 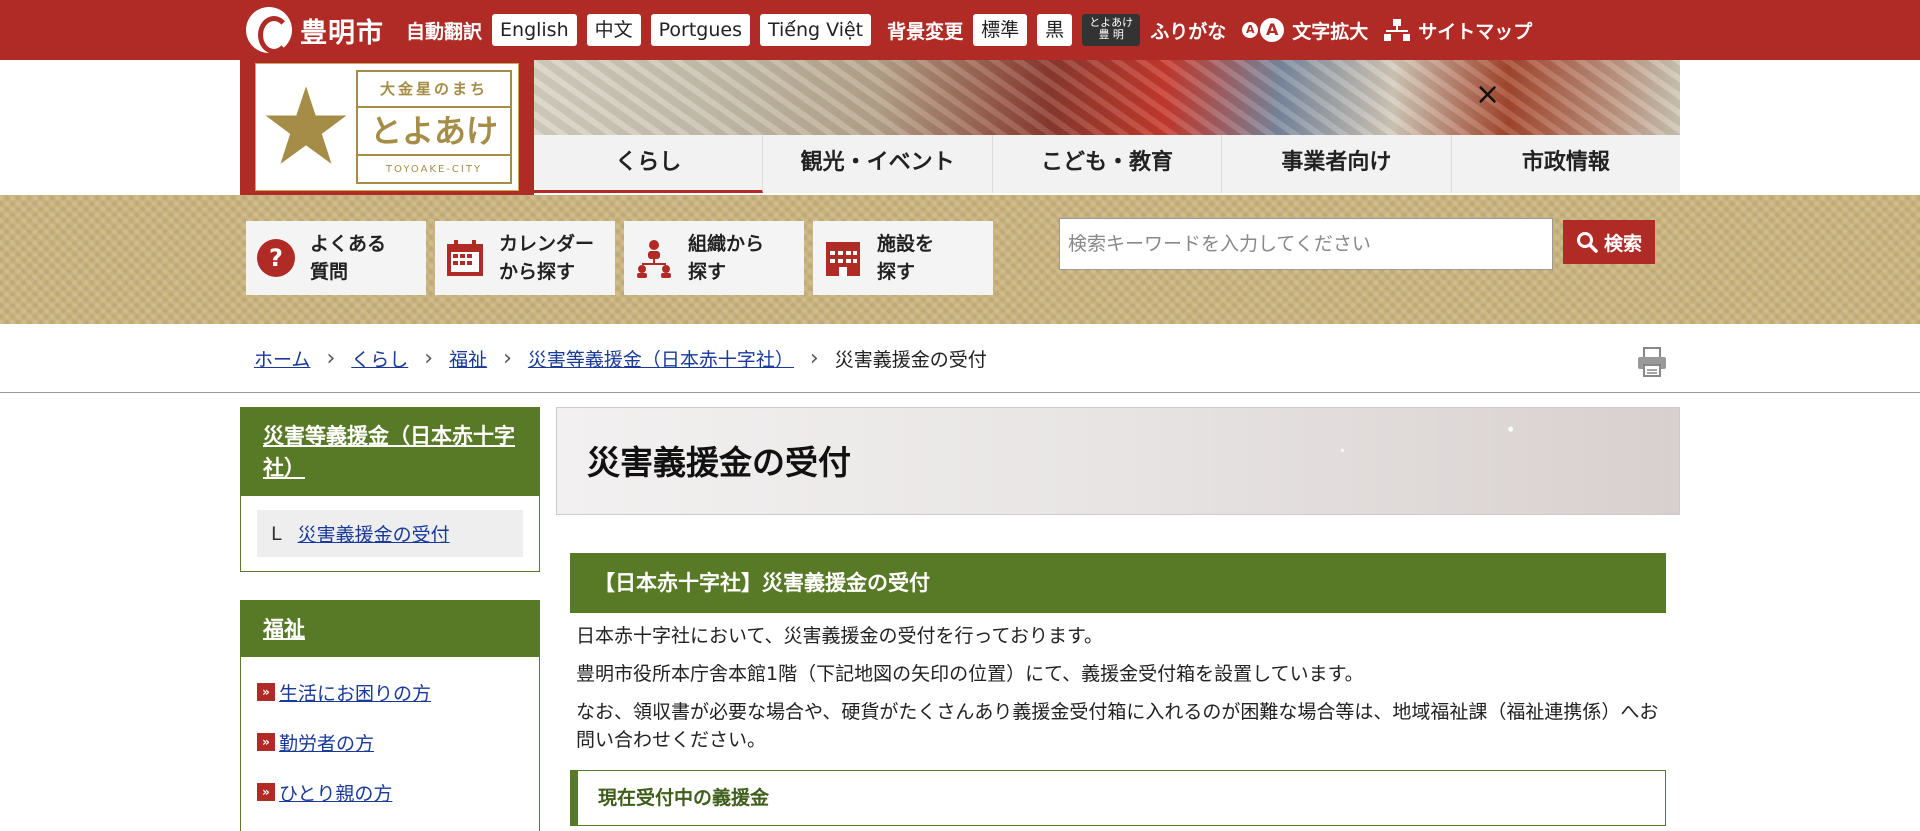 I want to click on quick-faq-button: ? よくある 質問, so click(x=336, y=258).